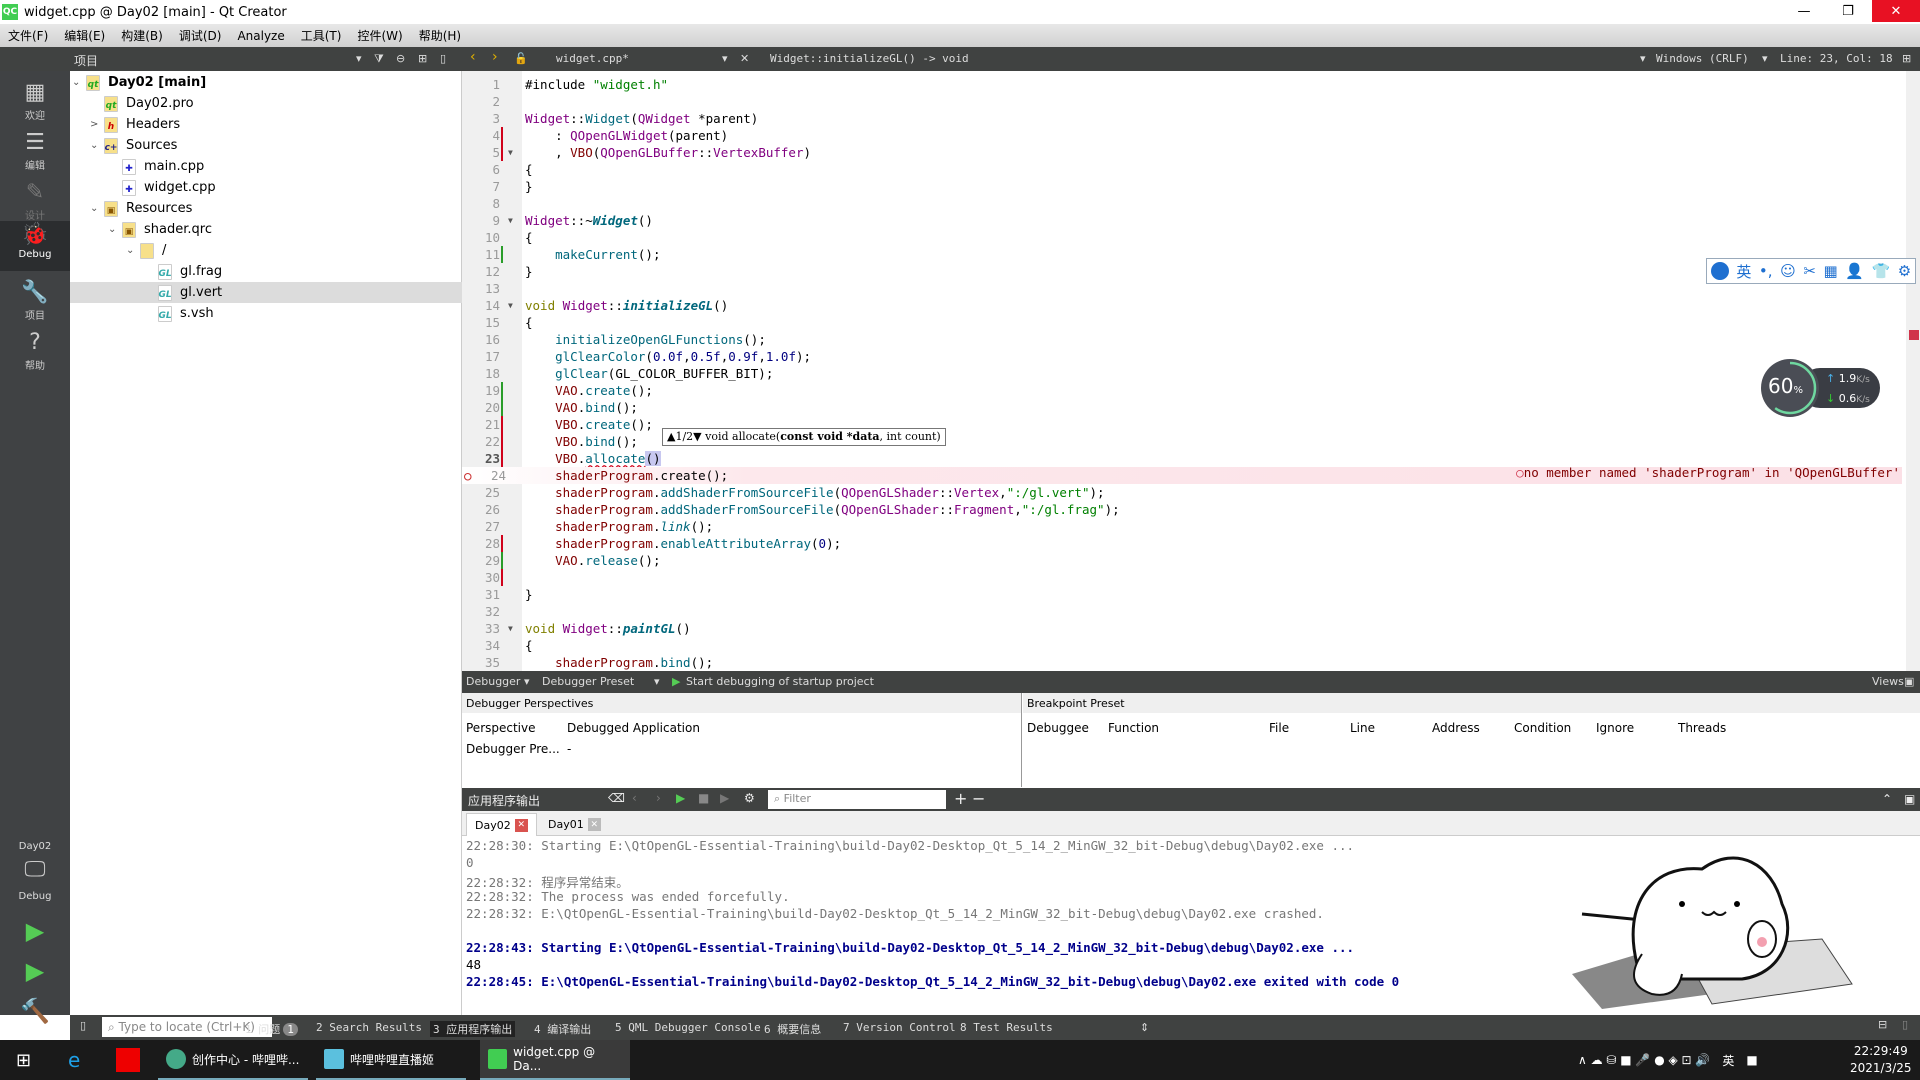 This screenshot has height=1080, width=1920. I want to click on tree-item: ✚ widget.cpp, so click(266, 187).